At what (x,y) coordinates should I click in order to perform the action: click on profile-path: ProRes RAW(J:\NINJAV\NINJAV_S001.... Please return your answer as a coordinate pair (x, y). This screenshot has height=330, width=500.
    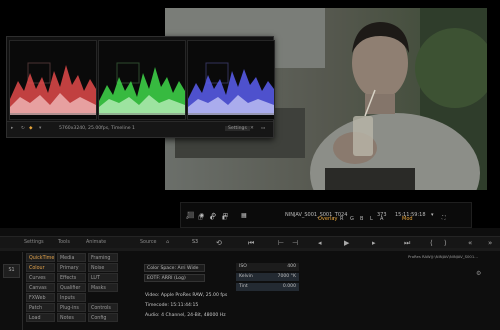
    Looking at the image, I should click on (443, 256).